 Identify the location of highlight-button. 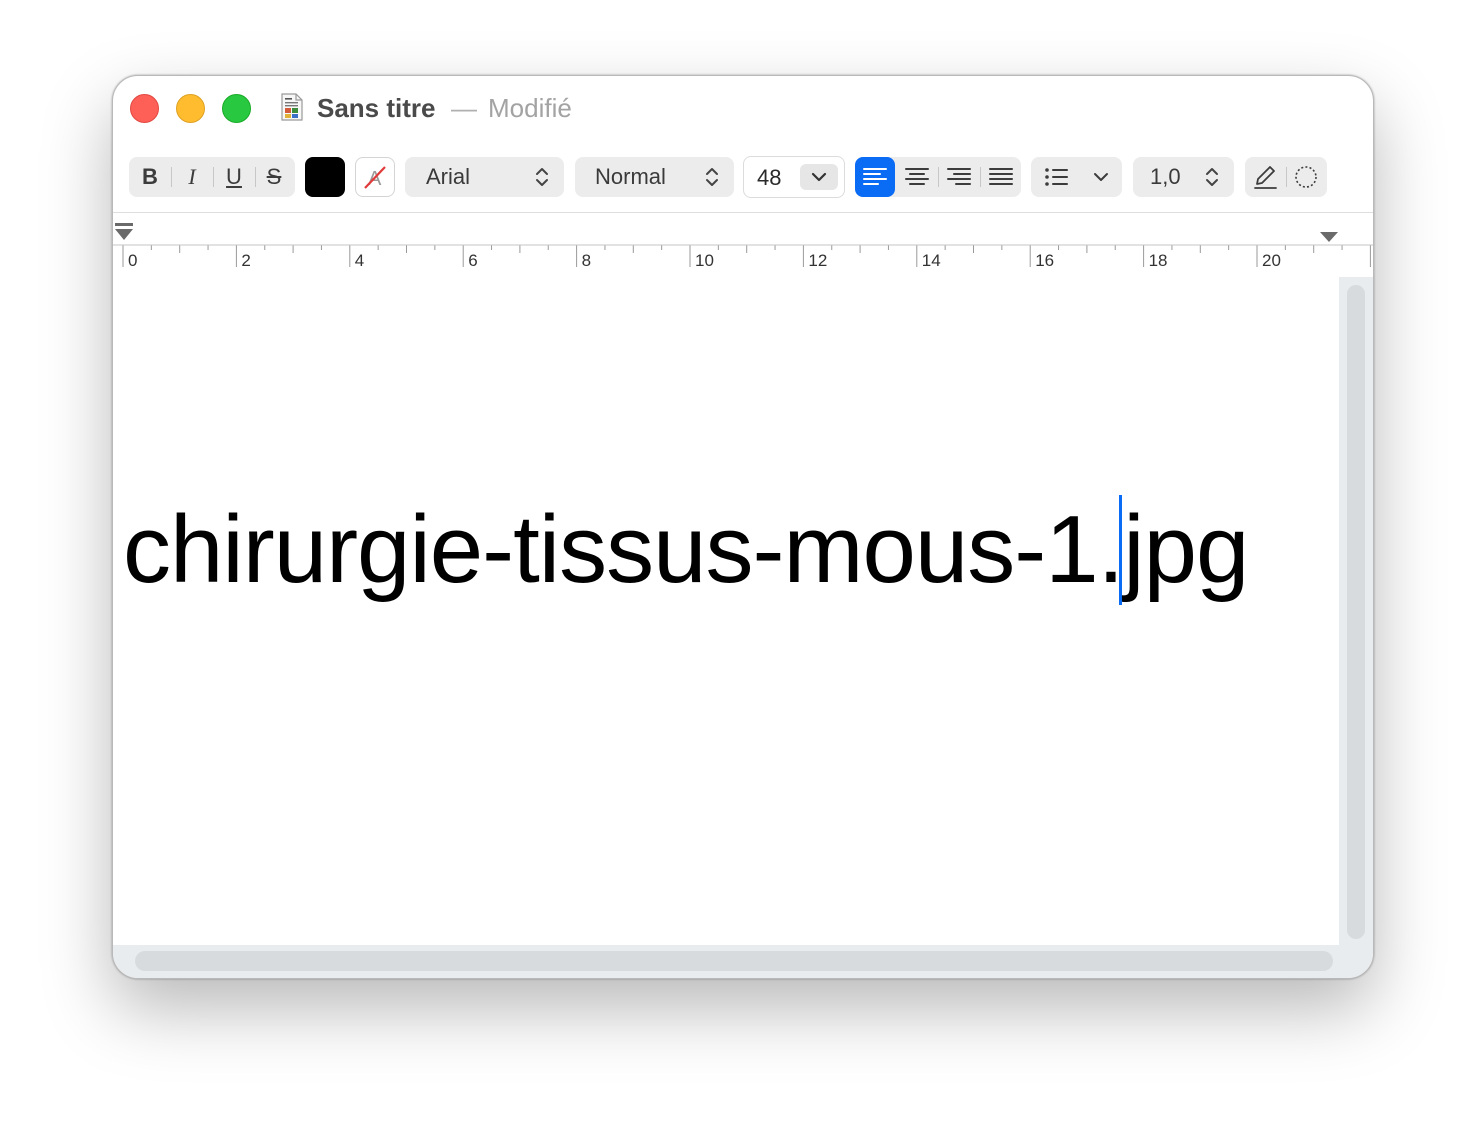
(1265, 177).